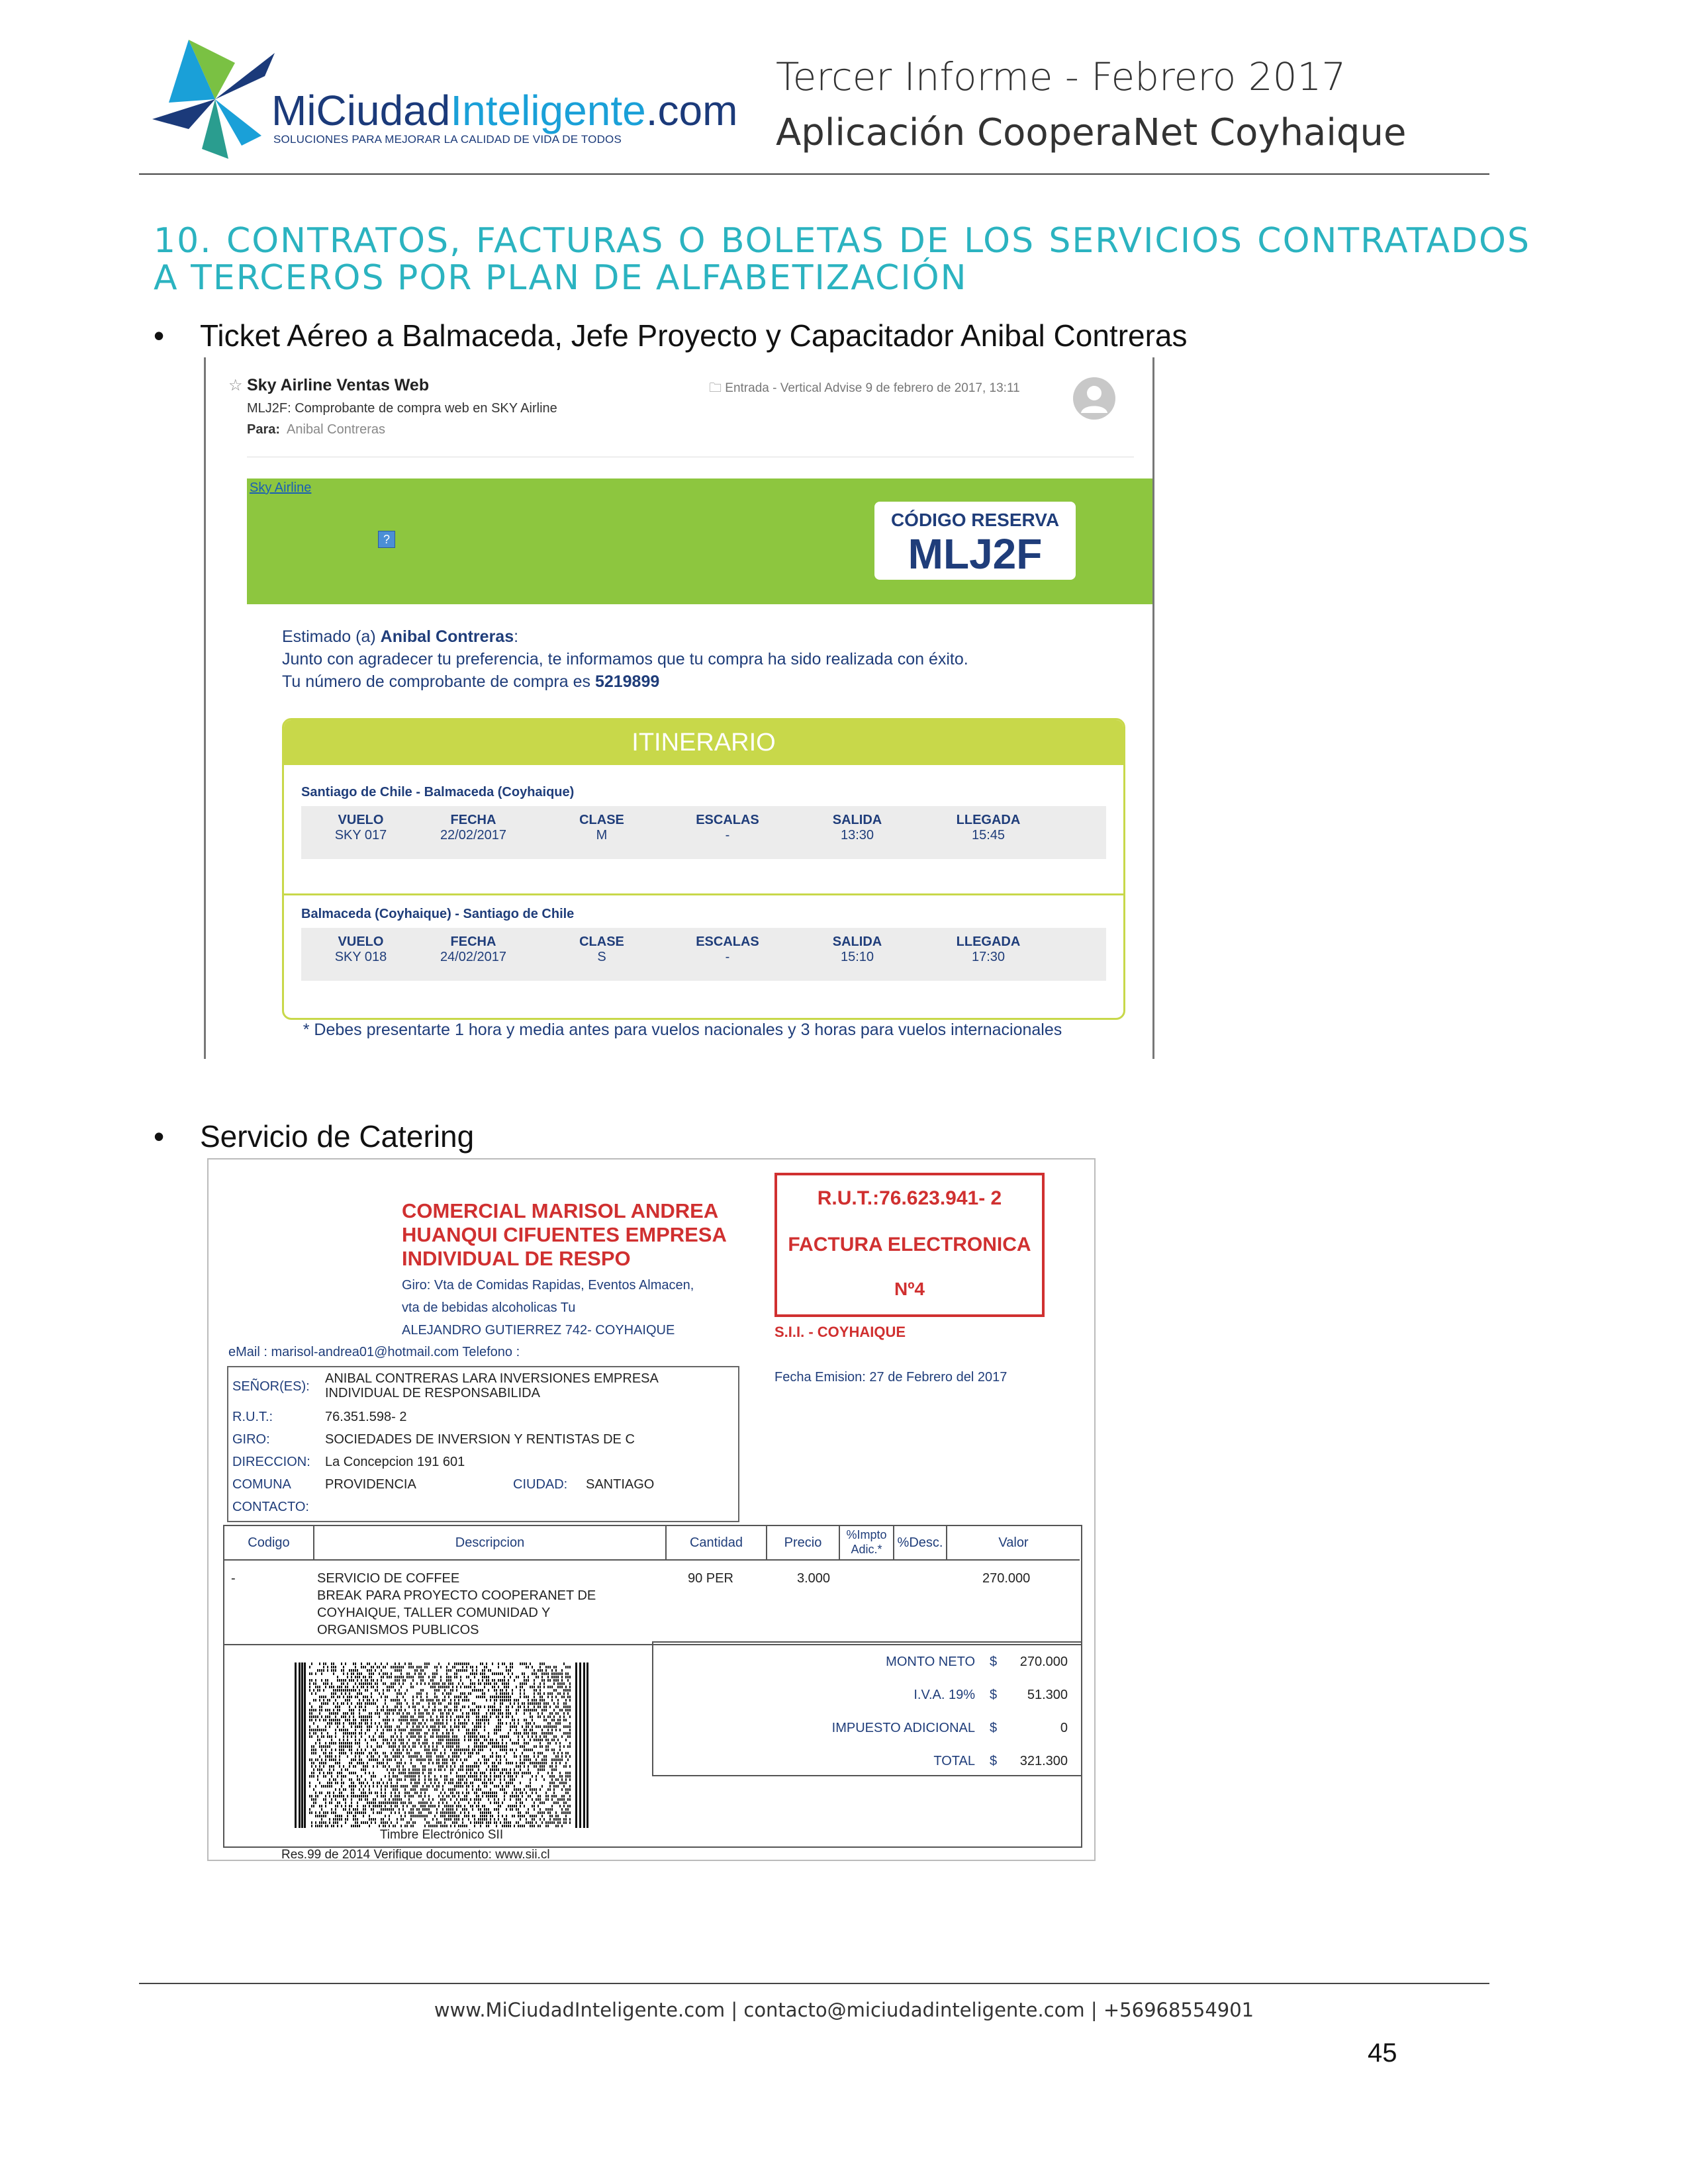  Describe the element at coordinates (251, 1439) in the screenshot. I see `client-giro-label: GIRO:` at that location.